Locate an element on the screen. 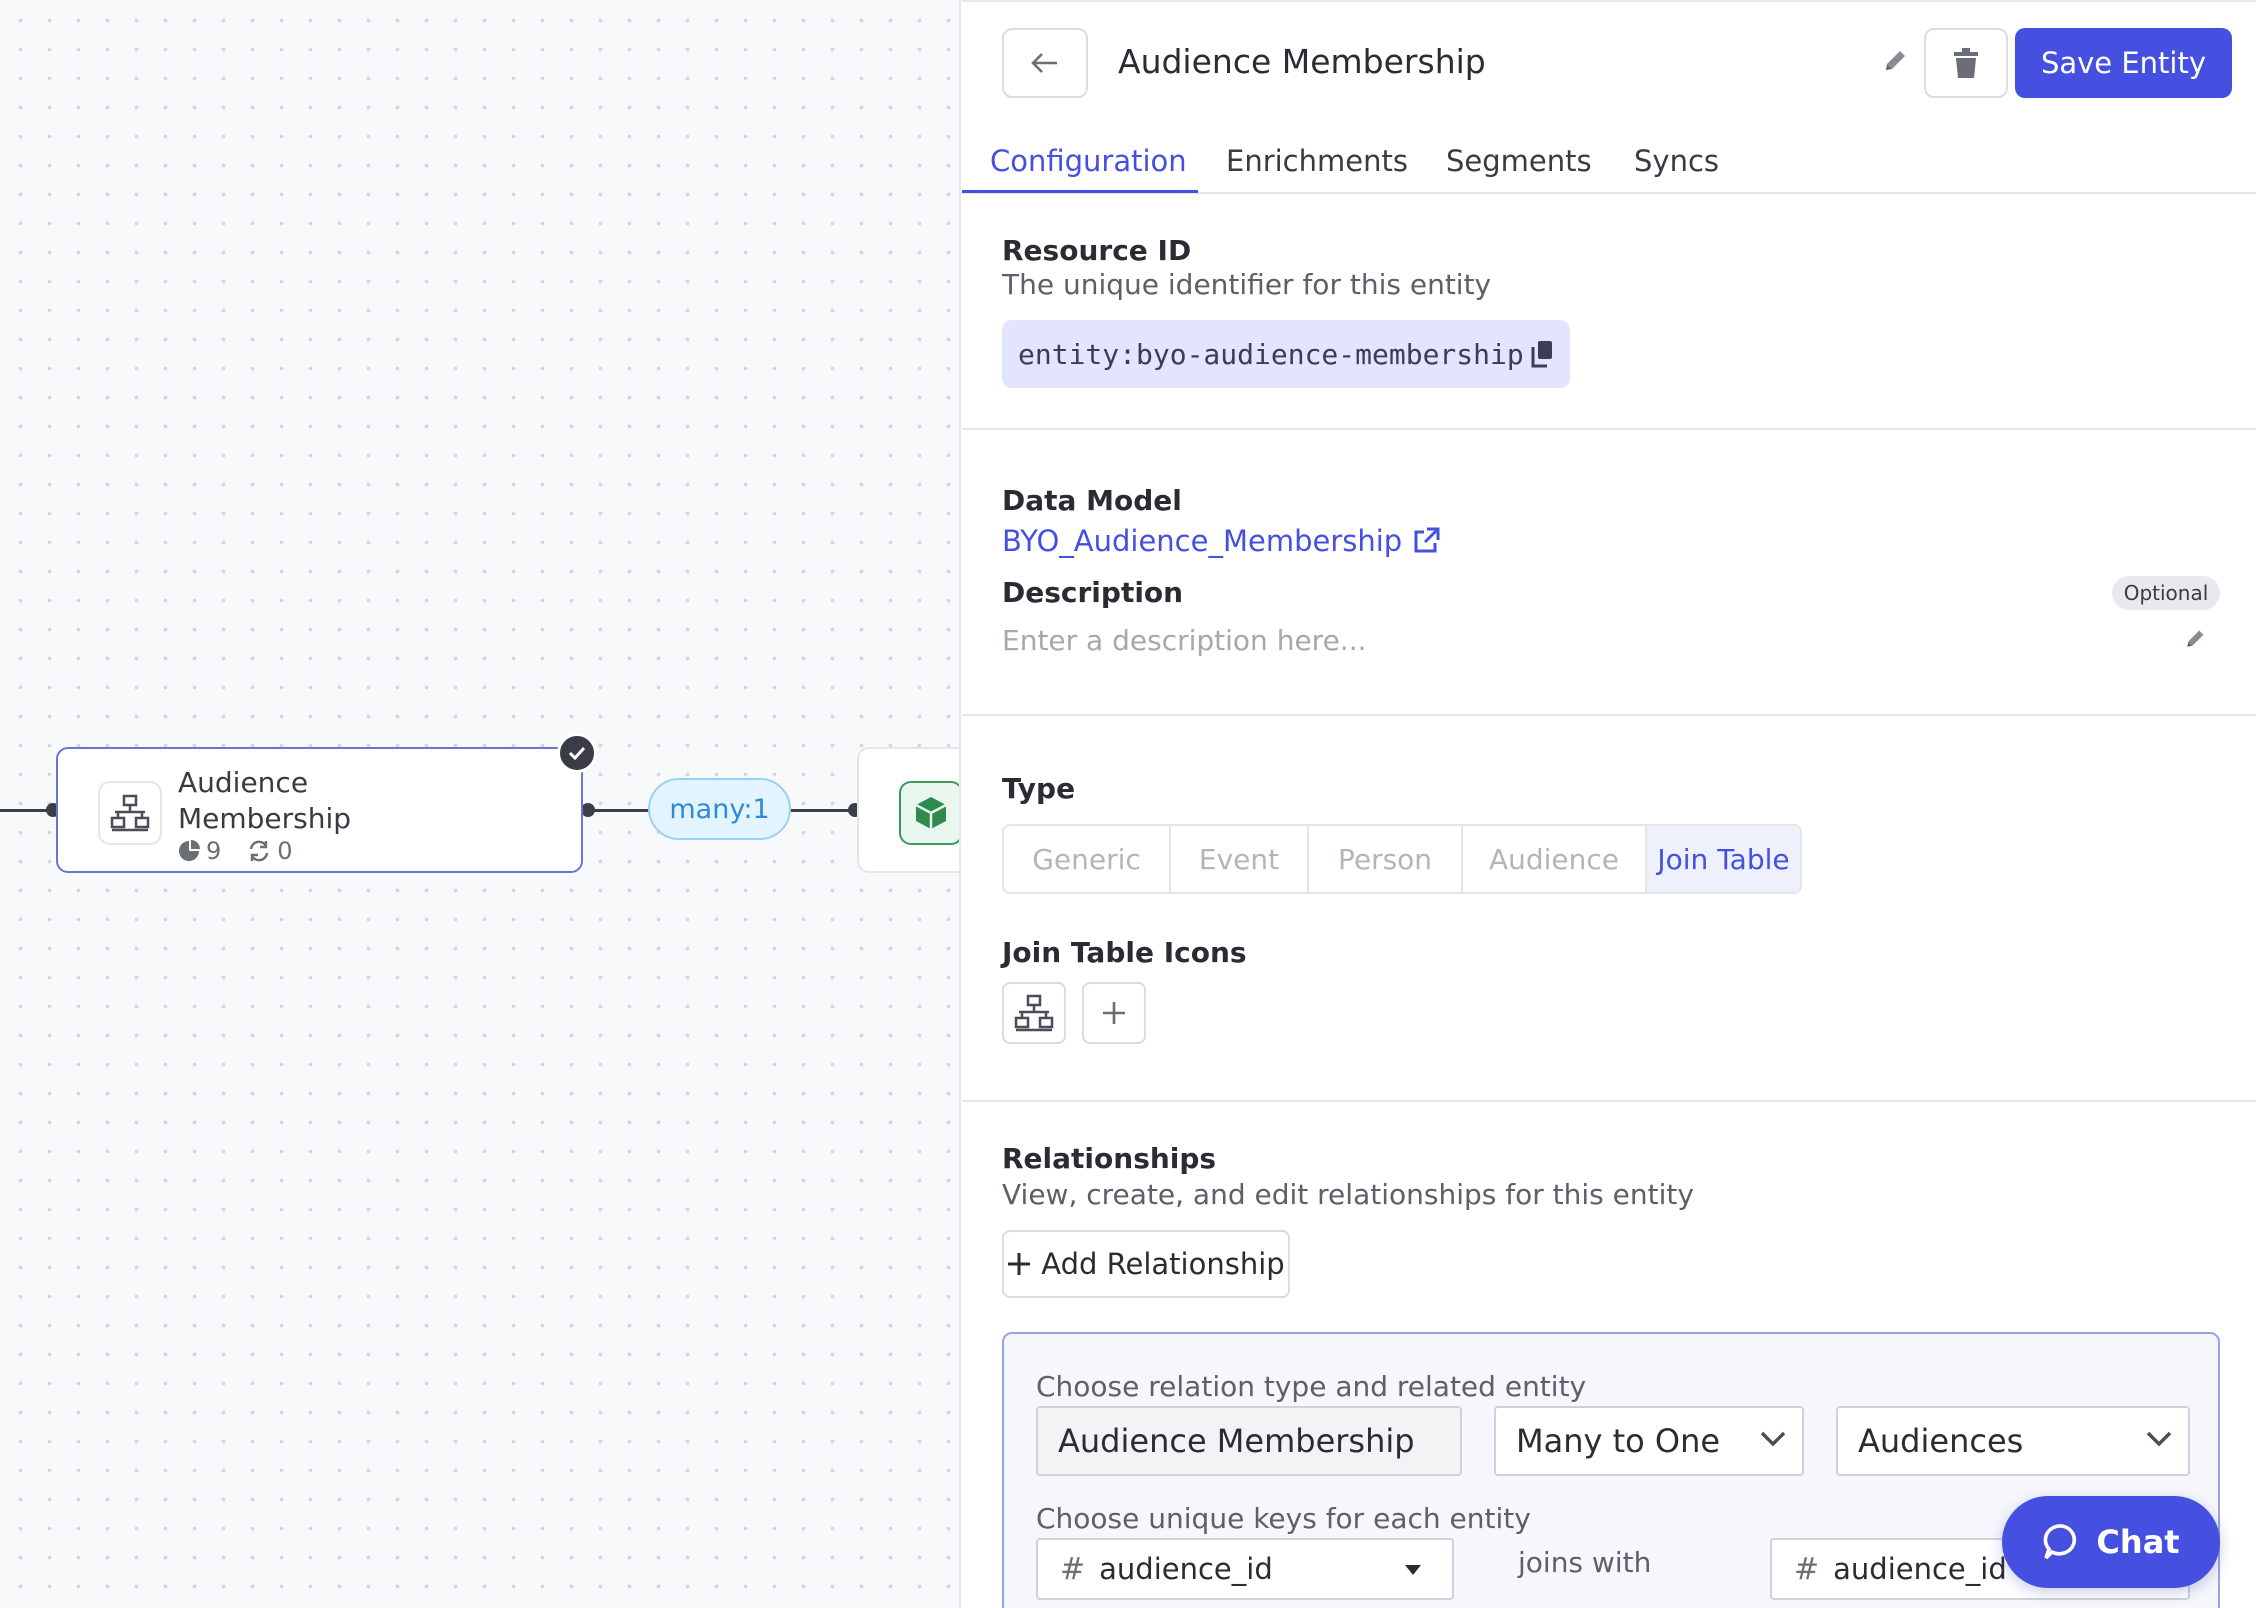 The image size is (2256, 1608). type-selector: Generic Event Person Audience Join Table is located at coordinates (1402, 859).